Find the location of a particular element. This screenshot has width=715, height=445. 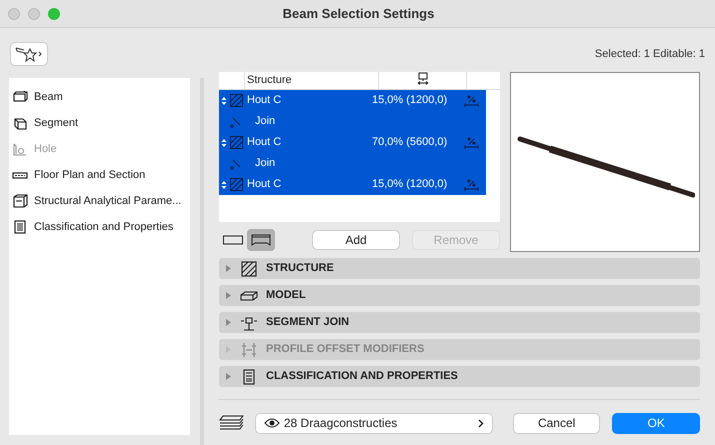

thickness-icon is located at coordinates (422, 79).